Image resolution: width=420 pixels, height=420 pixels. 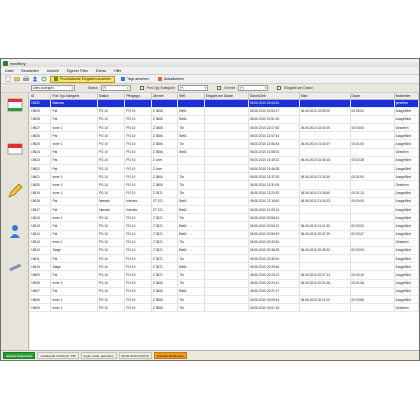 What do you see at coordinates (372, 300) in the screenshot?
I see `table-cell: 00:00:56` at bounding box center [372, 300].